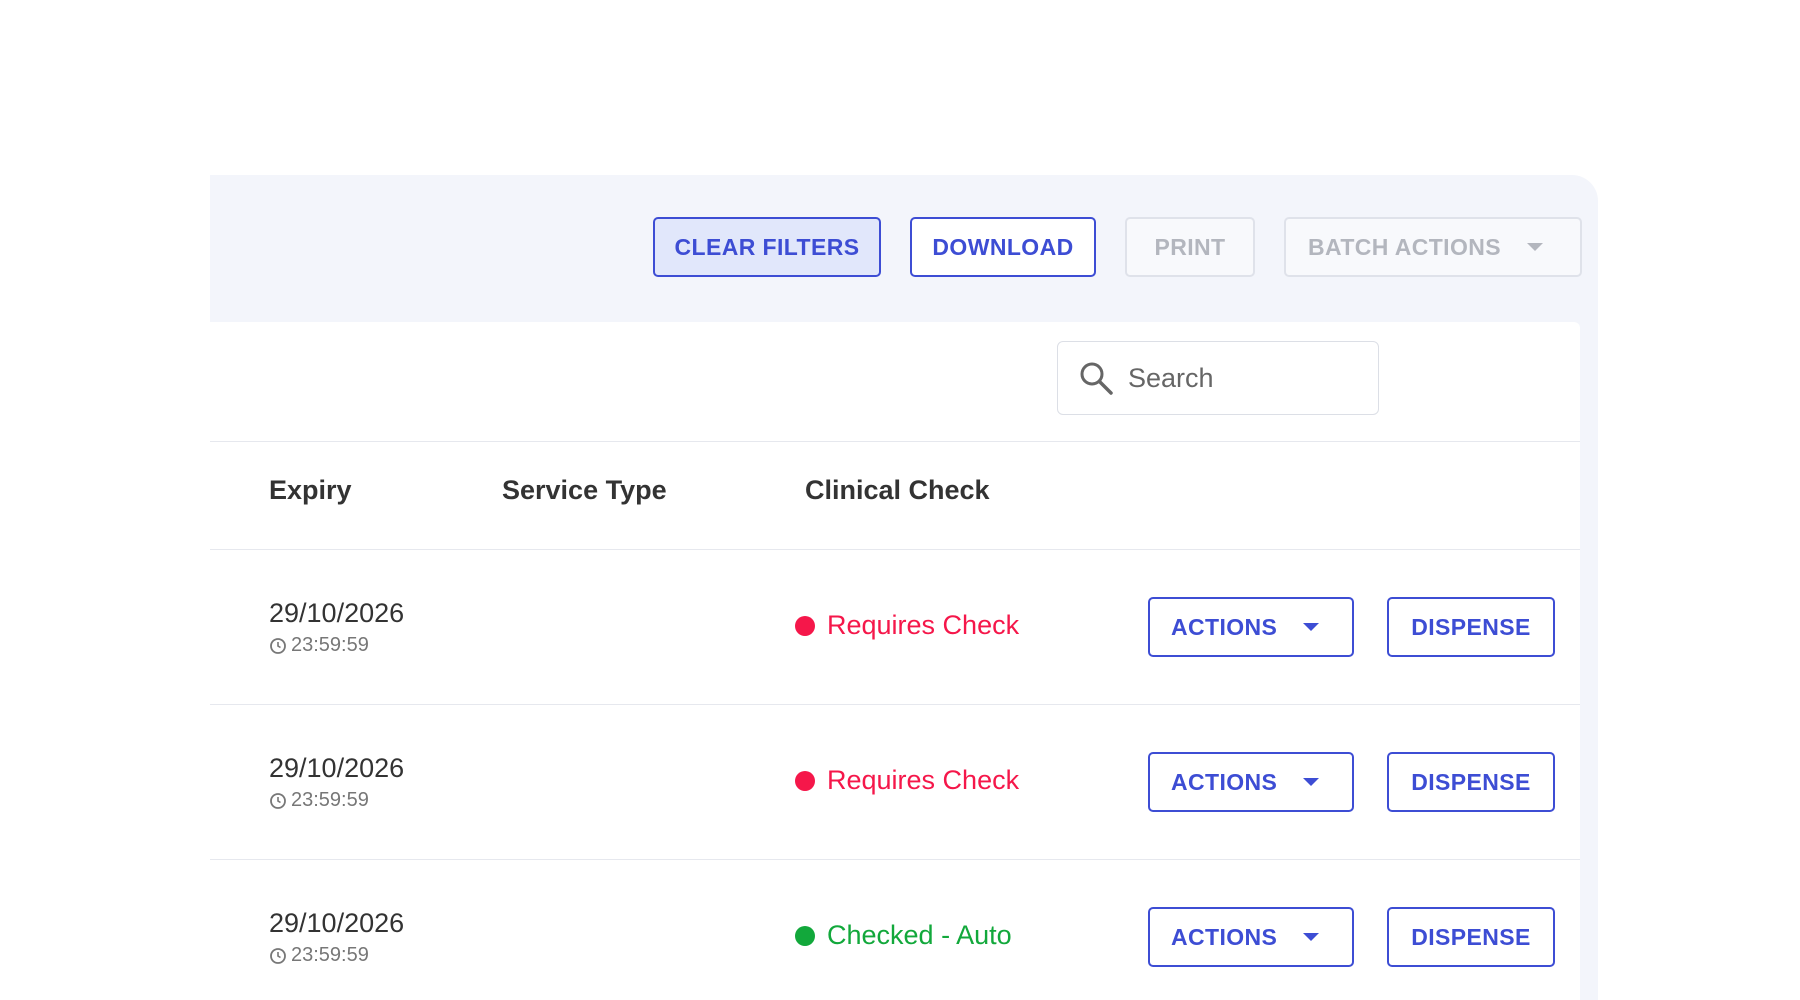 The height and width of the screenshot is (1000, 1800). Describe the element at coordinates (1003, 247) in the screenshot. I see `download-button: DOWNLOAD` at that location.